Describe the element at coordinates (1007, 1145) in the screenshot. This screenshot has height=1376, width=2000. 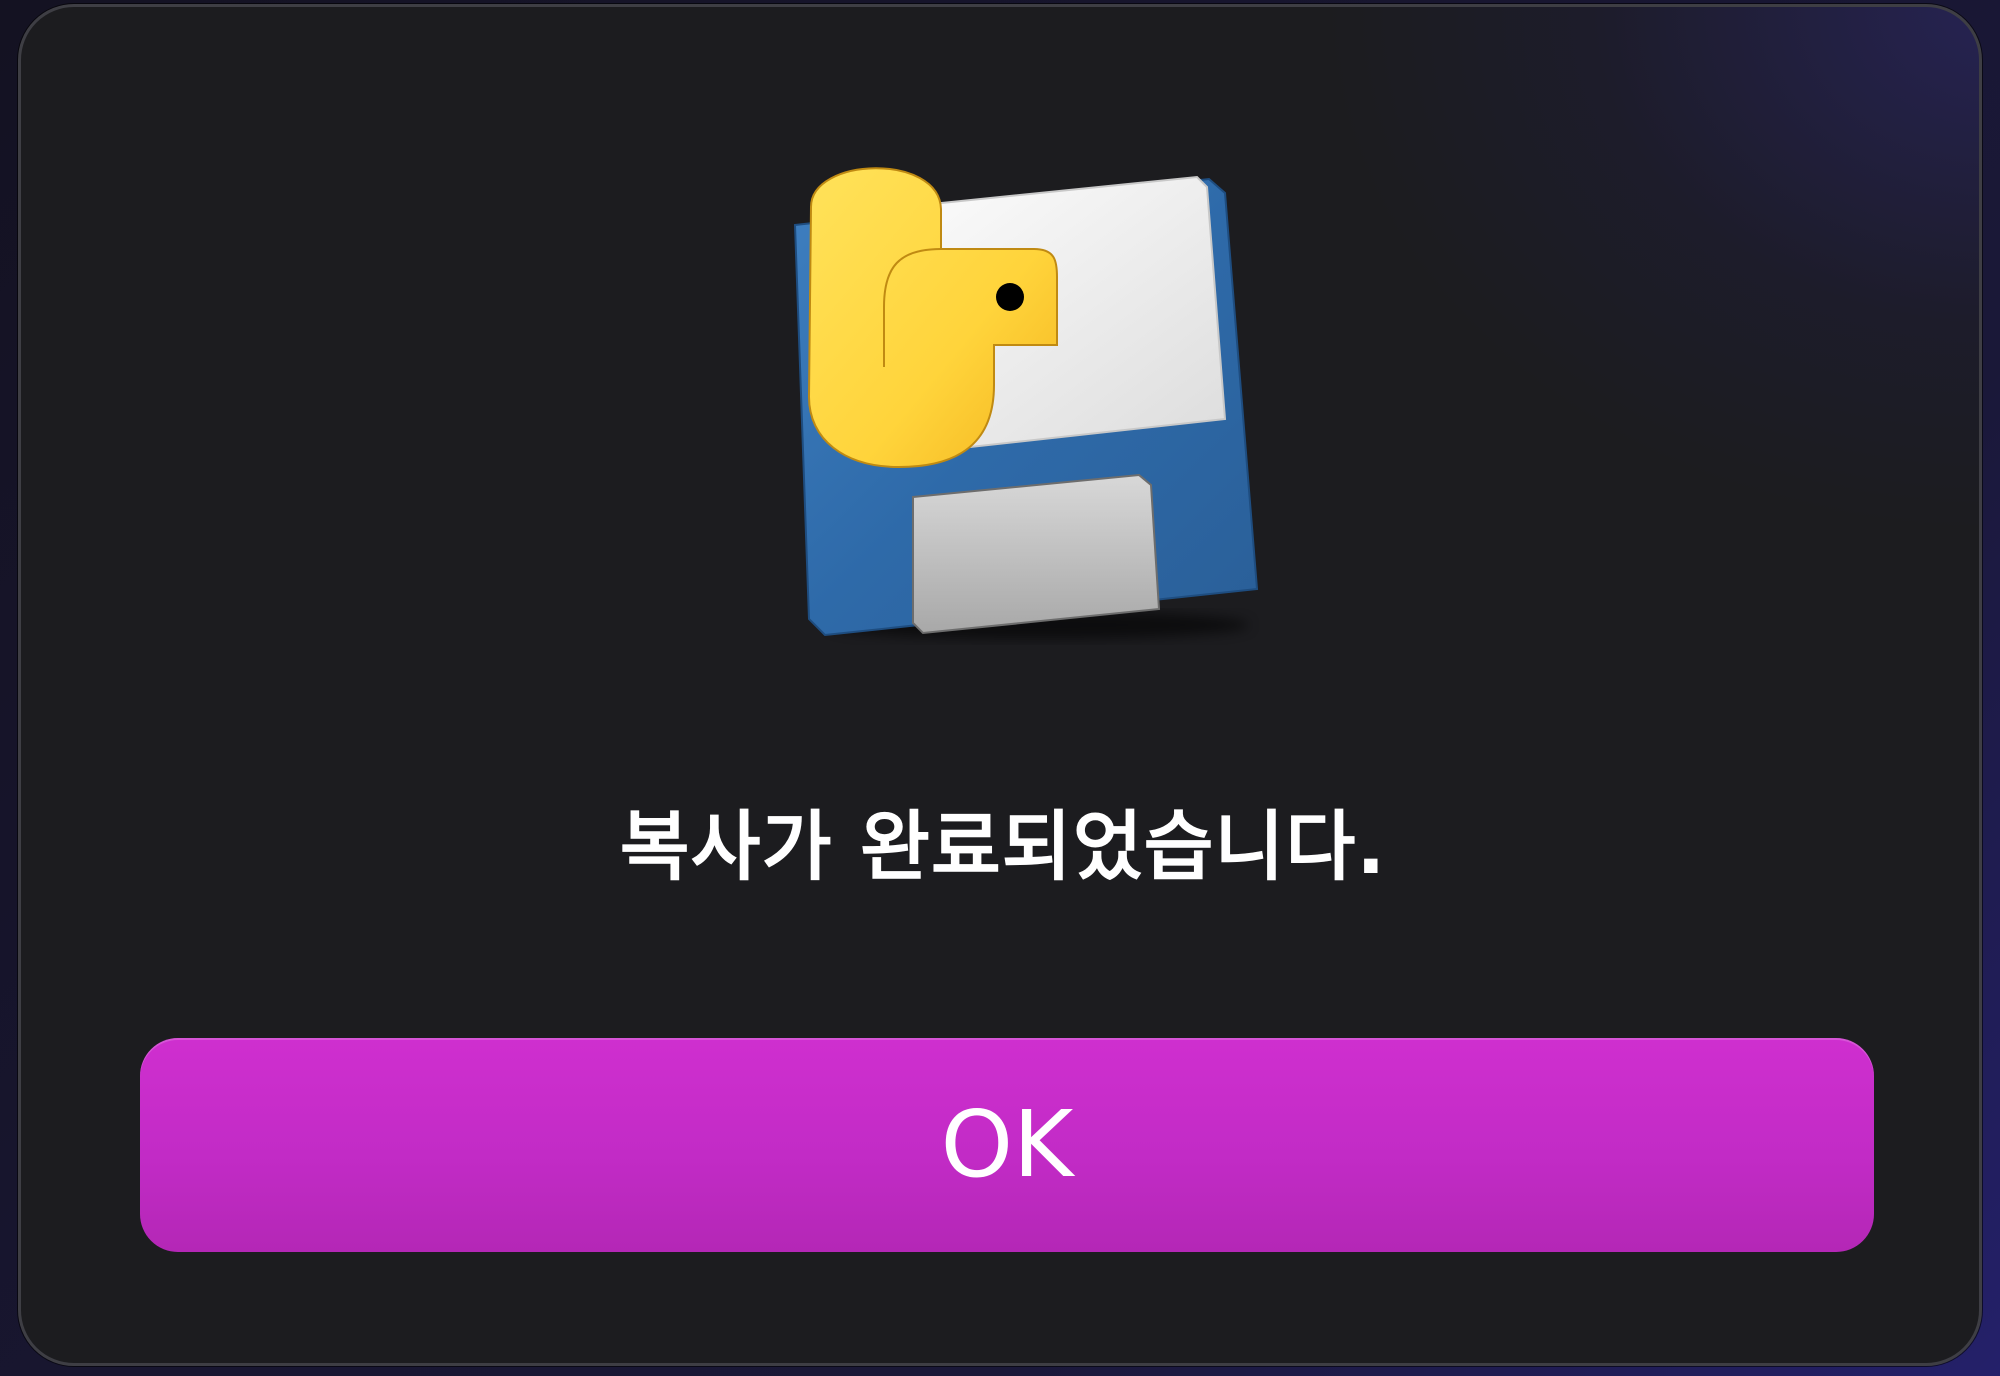
I see `ok-button: OK` at that location.